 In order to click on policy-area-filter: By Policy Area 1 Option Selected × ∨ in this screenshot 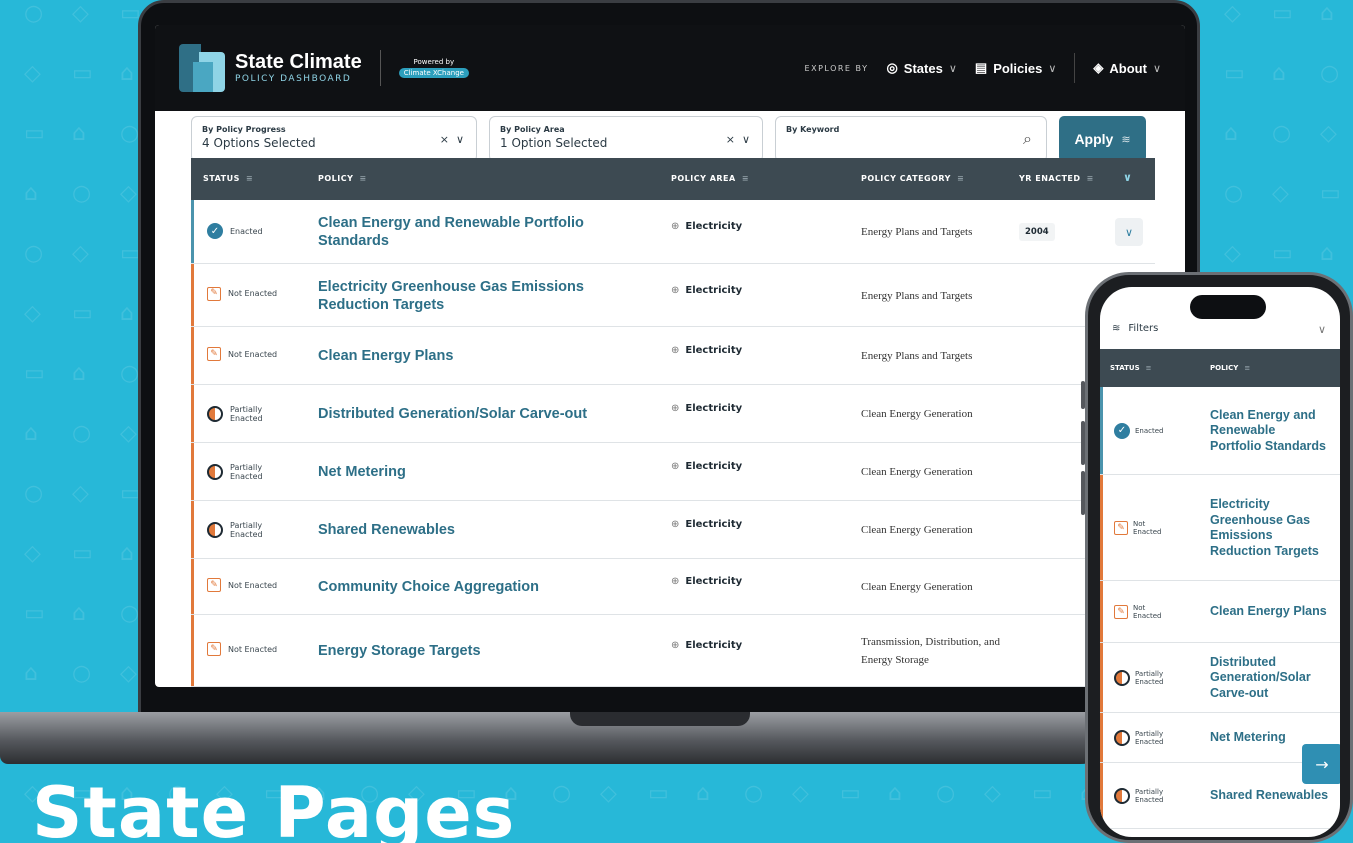, I will do `click(626, 139)`.